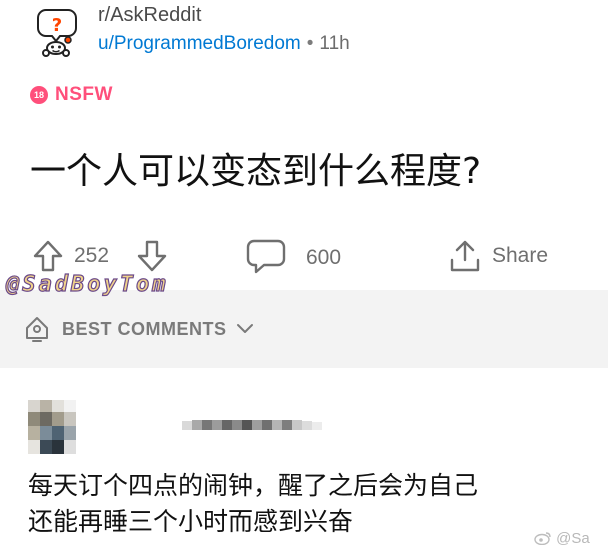 The width and height of the screenshot is (608, 560). What do you see at coordinates (334, 43) in the screenshot?
I see `post-time: 11h` at bounding box center [334, 43].